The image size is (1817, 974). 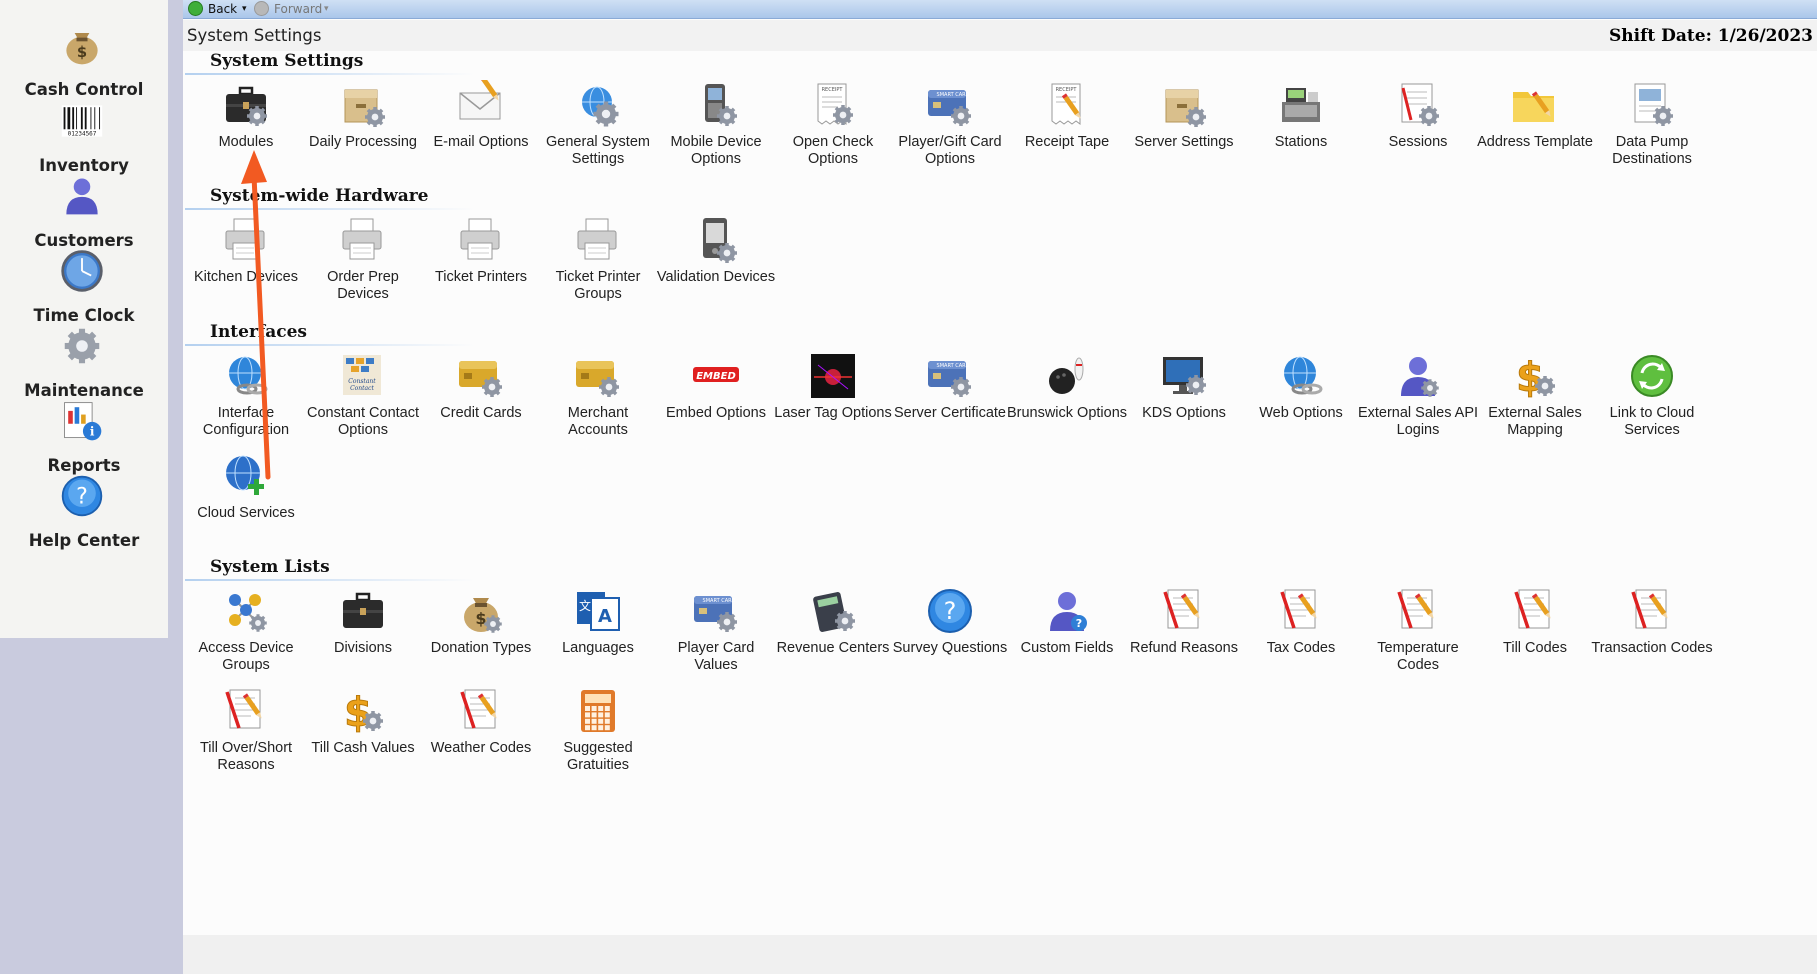 I want to click on settings-item-validation-devices: Validation Devices, so click(x=716, y=250).